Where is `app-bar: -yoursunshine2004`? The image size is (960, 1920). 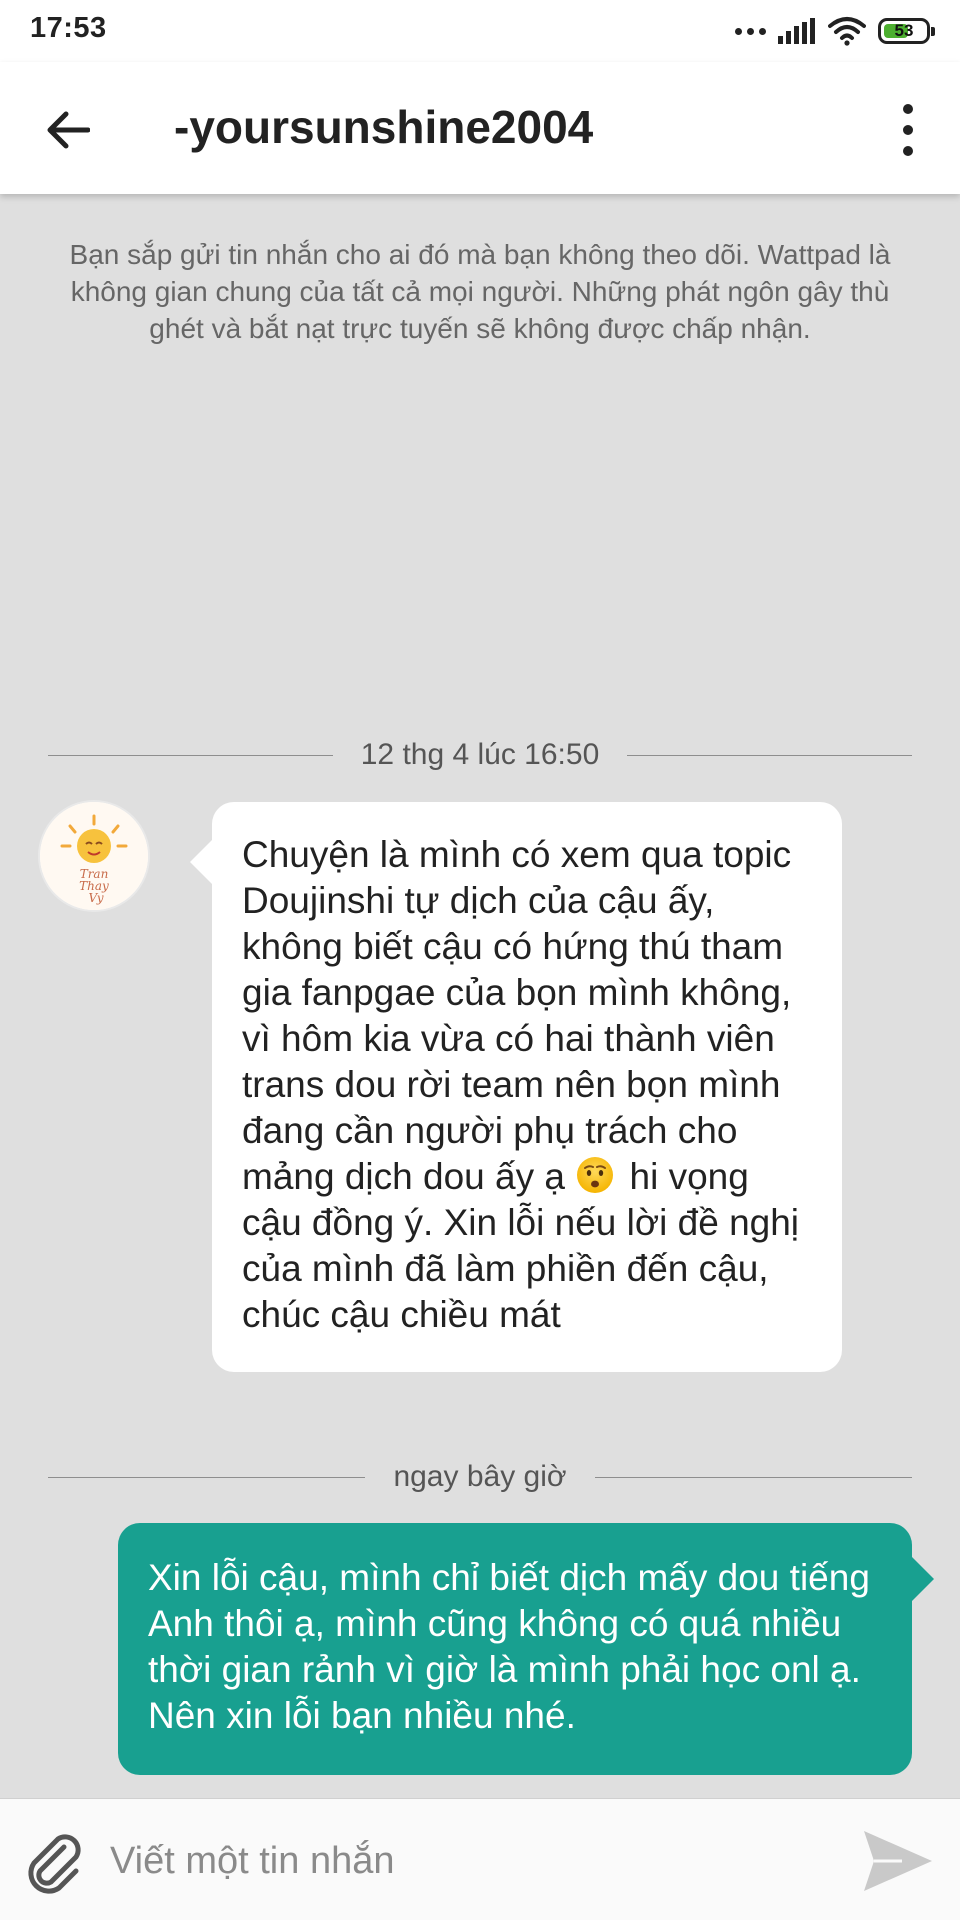 app-bar: -yoursunshine2004 is located at coordinates (480, 128).